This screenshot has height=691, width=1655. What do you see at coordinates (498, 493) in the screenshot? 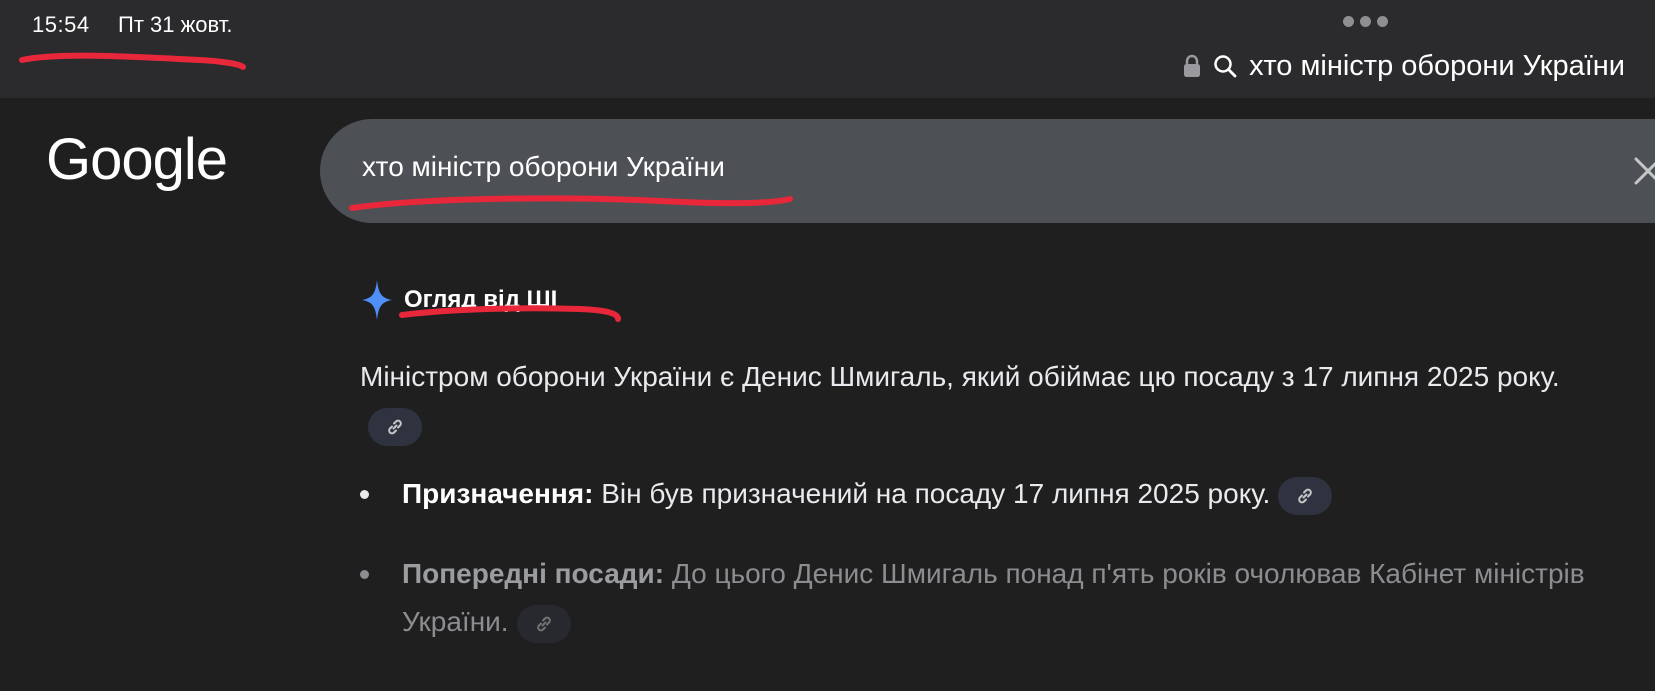
I see `bullet-label: Призначення:` at bounding box center [498, 493].